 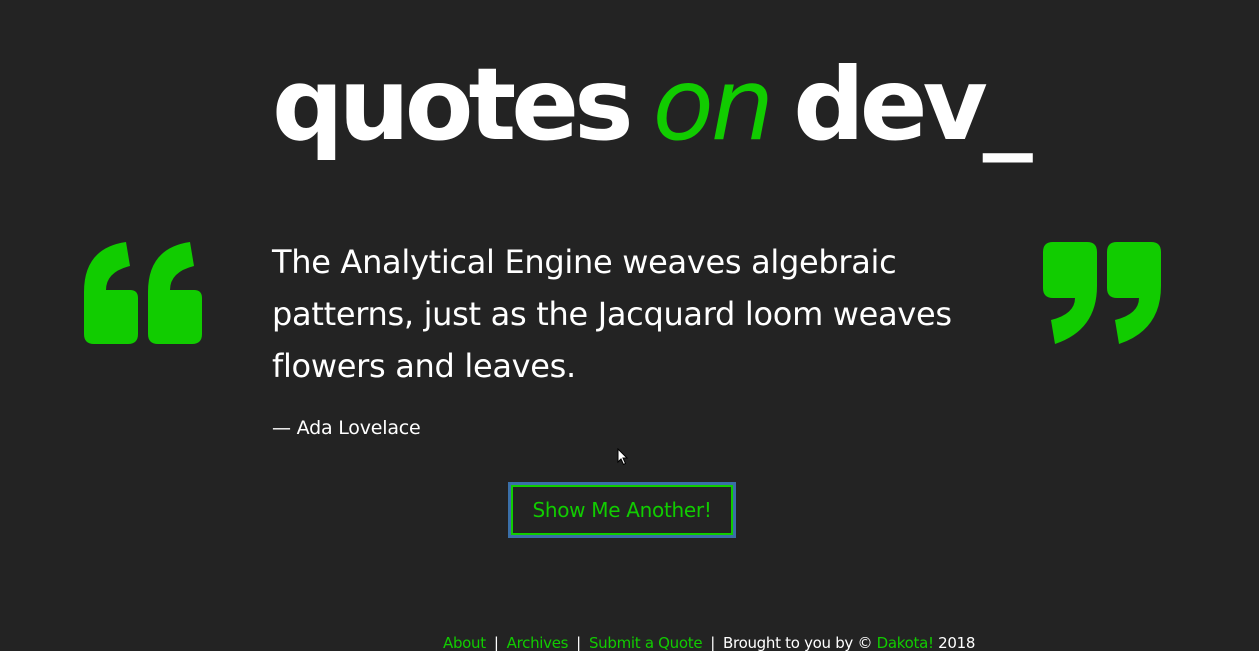 What do you see at coordinates (623, 457) in the screenshot?
I see `mouse-pointer-icon` at bounding box center [623, 457].